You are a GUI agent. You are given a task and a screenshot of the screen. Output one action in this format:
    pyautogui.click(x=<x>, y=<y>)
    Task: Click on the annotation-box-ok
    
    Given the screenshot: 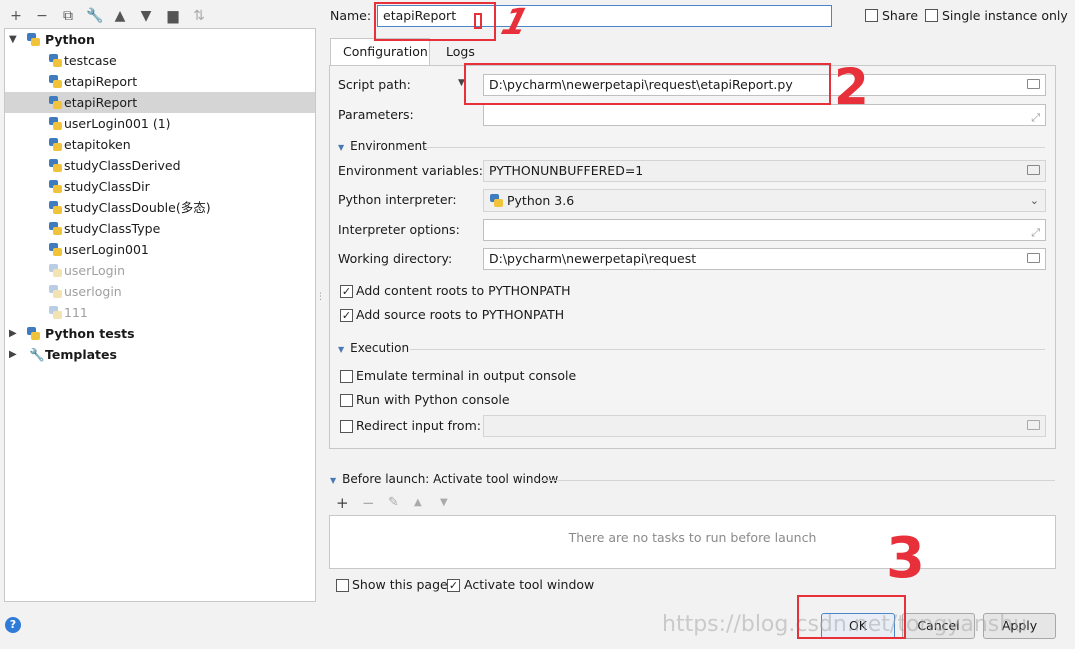 What is the action you would take?
    pyautogui.click(x=851, y=617)
    